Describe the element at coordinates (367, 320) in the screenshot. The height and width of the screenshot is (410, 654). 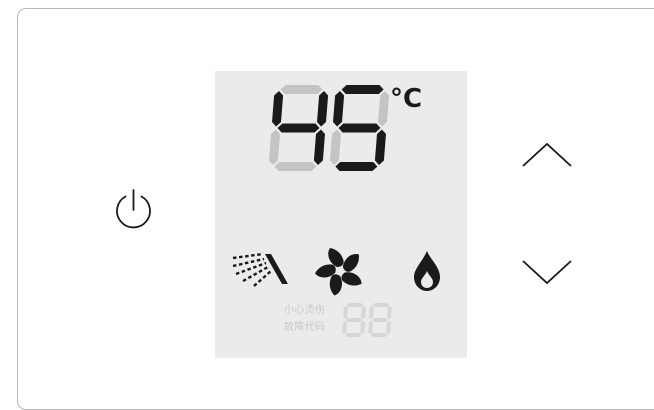
I see `fault-code-display` at that location.